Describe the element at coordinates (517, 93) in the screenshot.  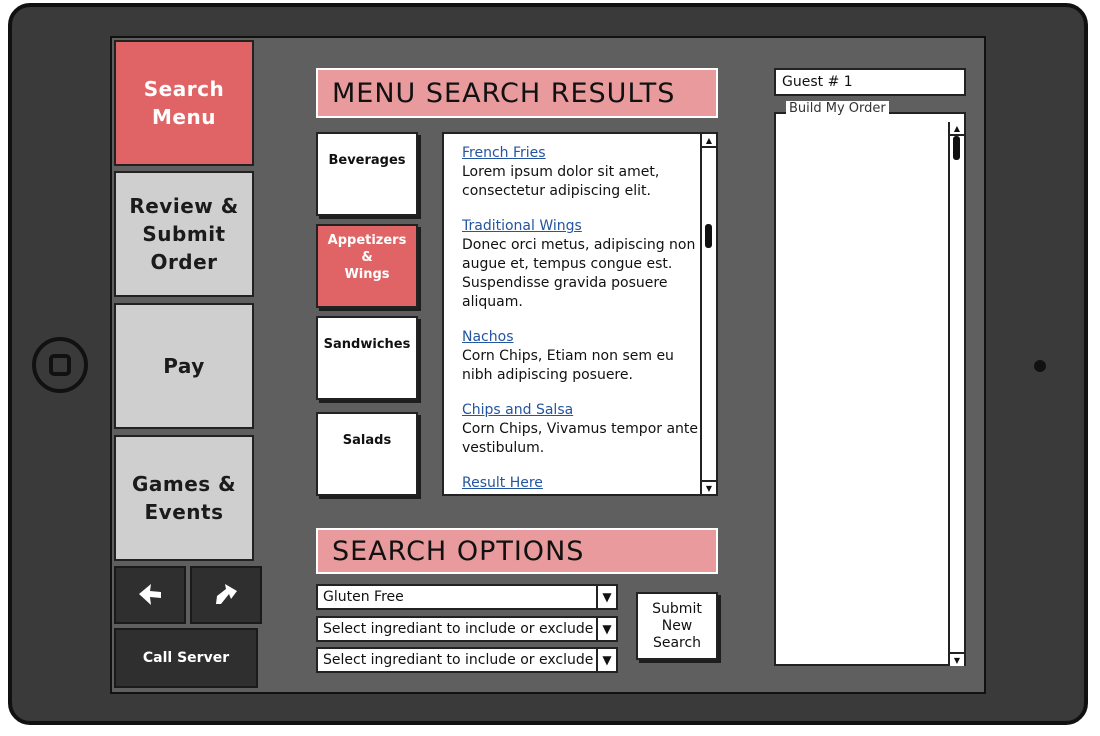
I see `menu-search-results-header: MENU SEARCH RESULTS` at that location.